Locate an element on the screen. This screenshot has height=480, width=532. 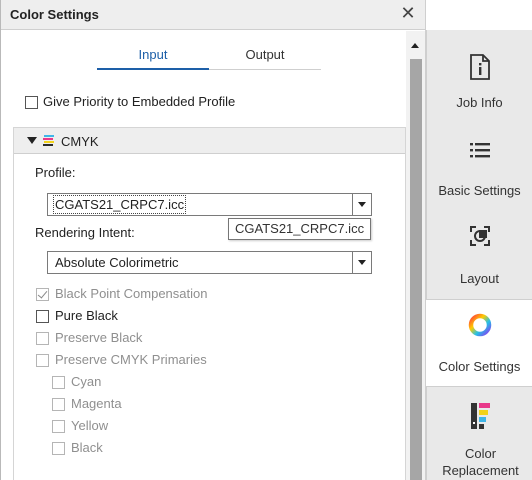
tab-input: Input is located at coordinates (153, 54).